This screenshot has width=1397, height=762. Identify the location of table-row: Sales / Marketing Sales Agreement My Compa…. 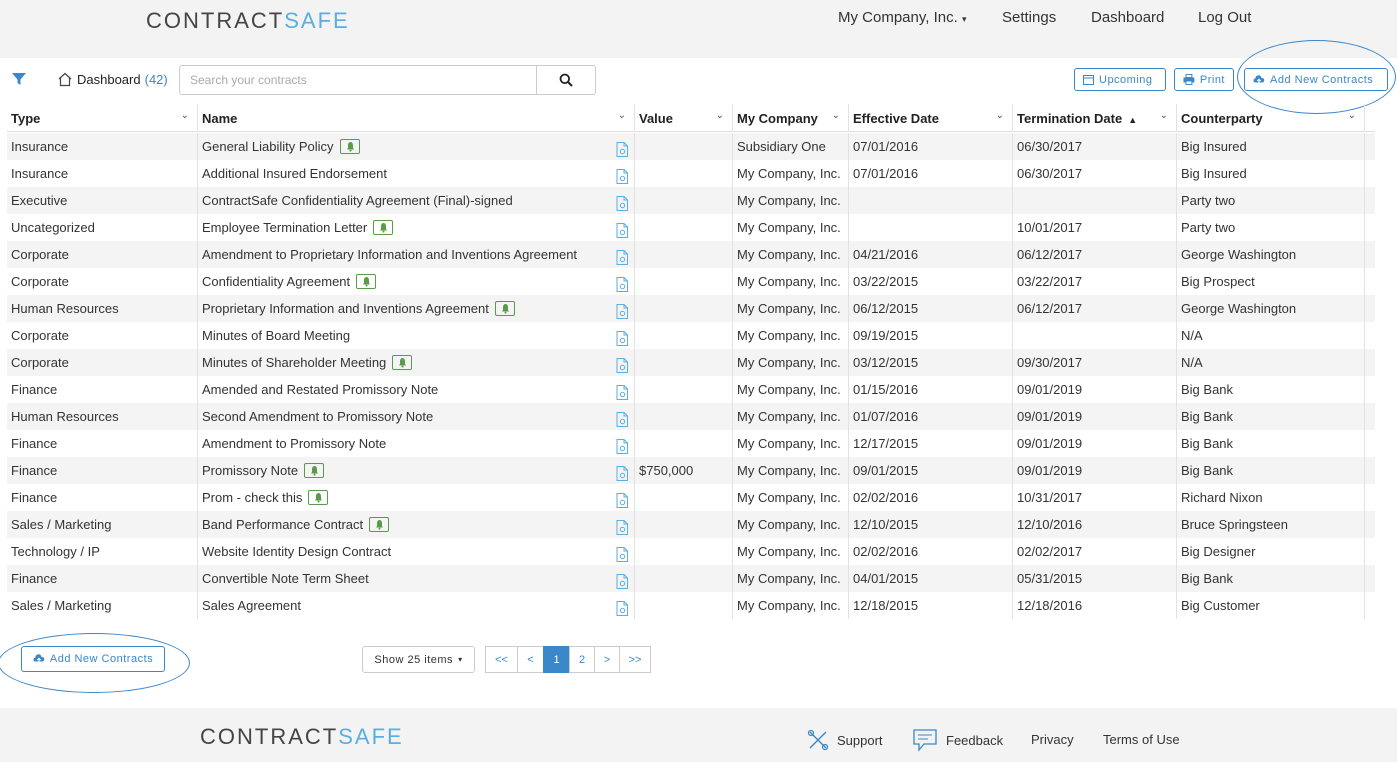
(691, 605).